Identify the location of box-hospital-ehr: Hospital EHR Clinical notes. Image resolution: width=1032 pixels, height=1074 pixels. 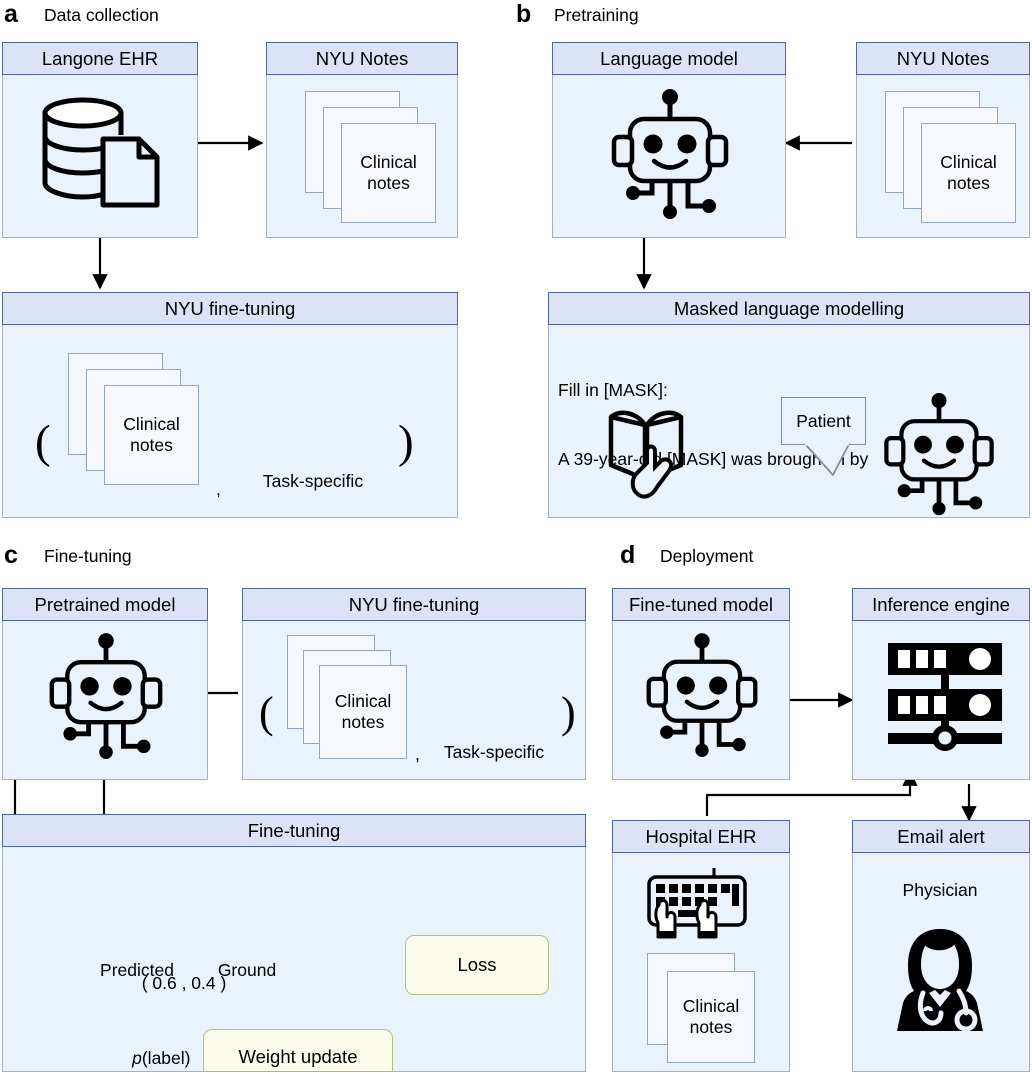
(701, 946).